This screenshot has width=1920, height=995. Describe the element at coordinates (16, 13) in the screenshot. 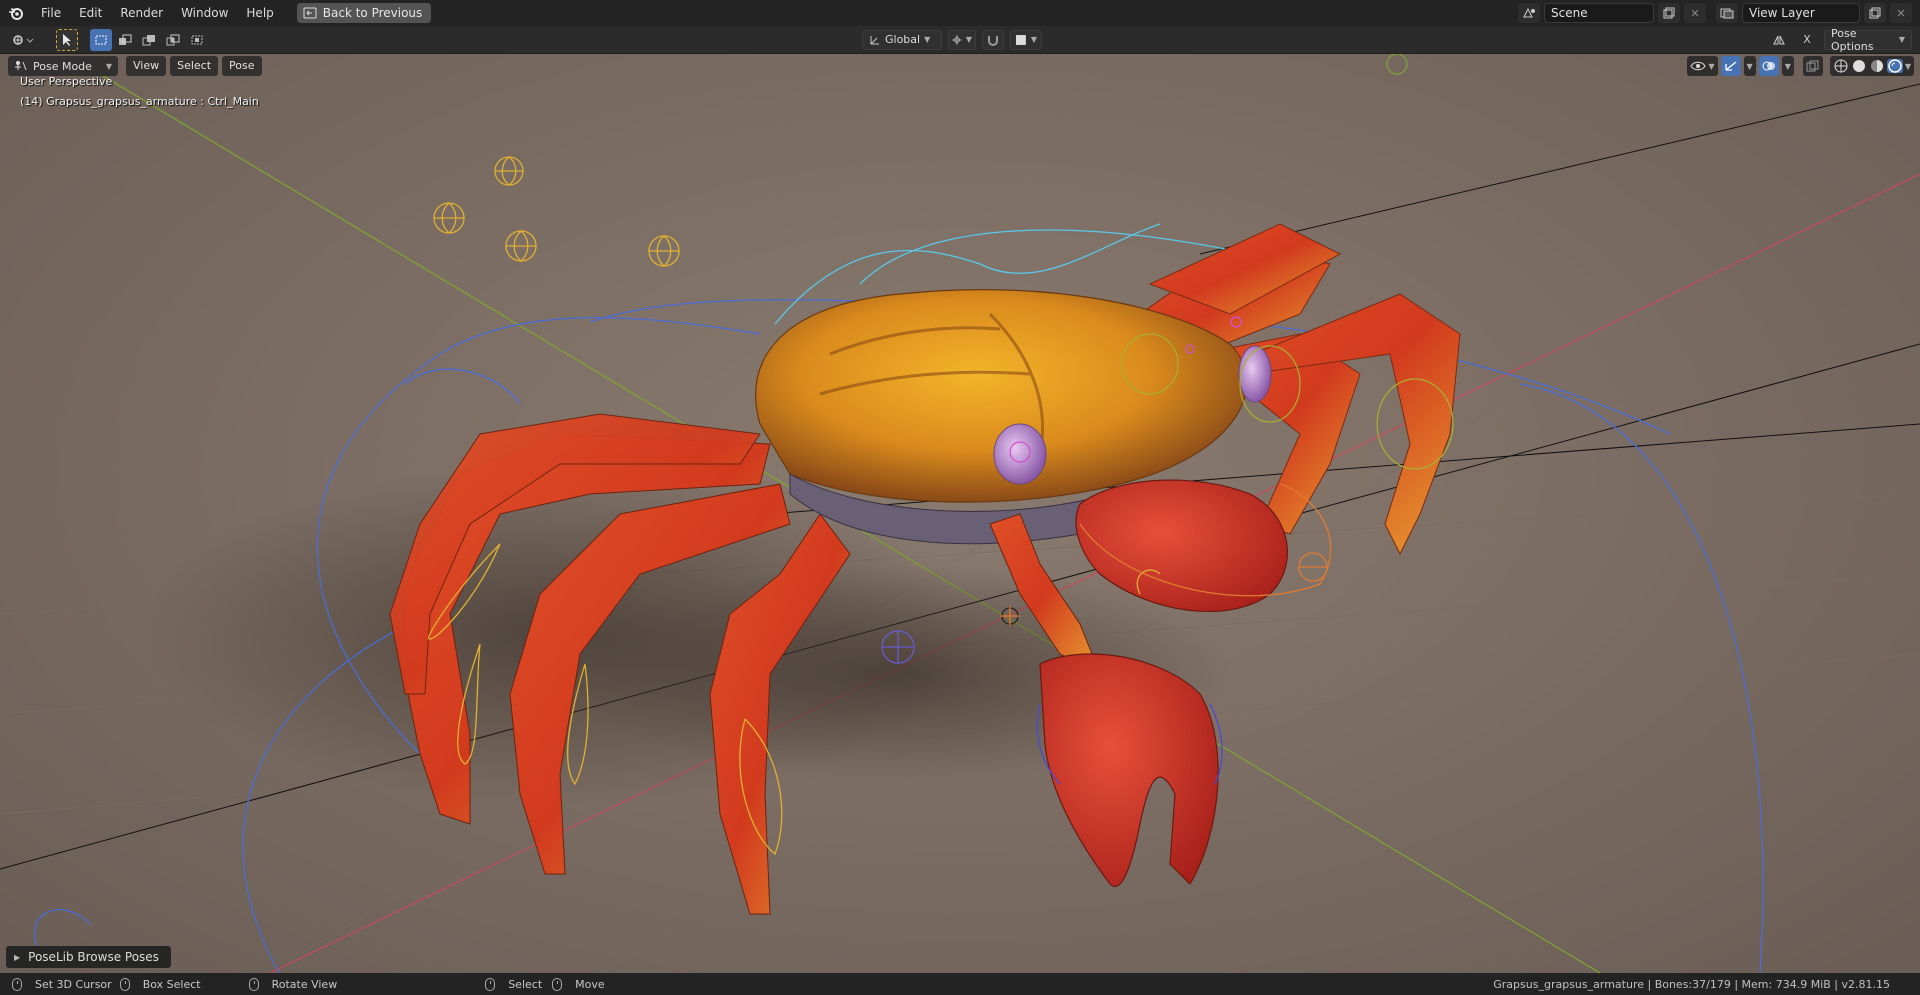

I see `blender-logo-icon` at that location.